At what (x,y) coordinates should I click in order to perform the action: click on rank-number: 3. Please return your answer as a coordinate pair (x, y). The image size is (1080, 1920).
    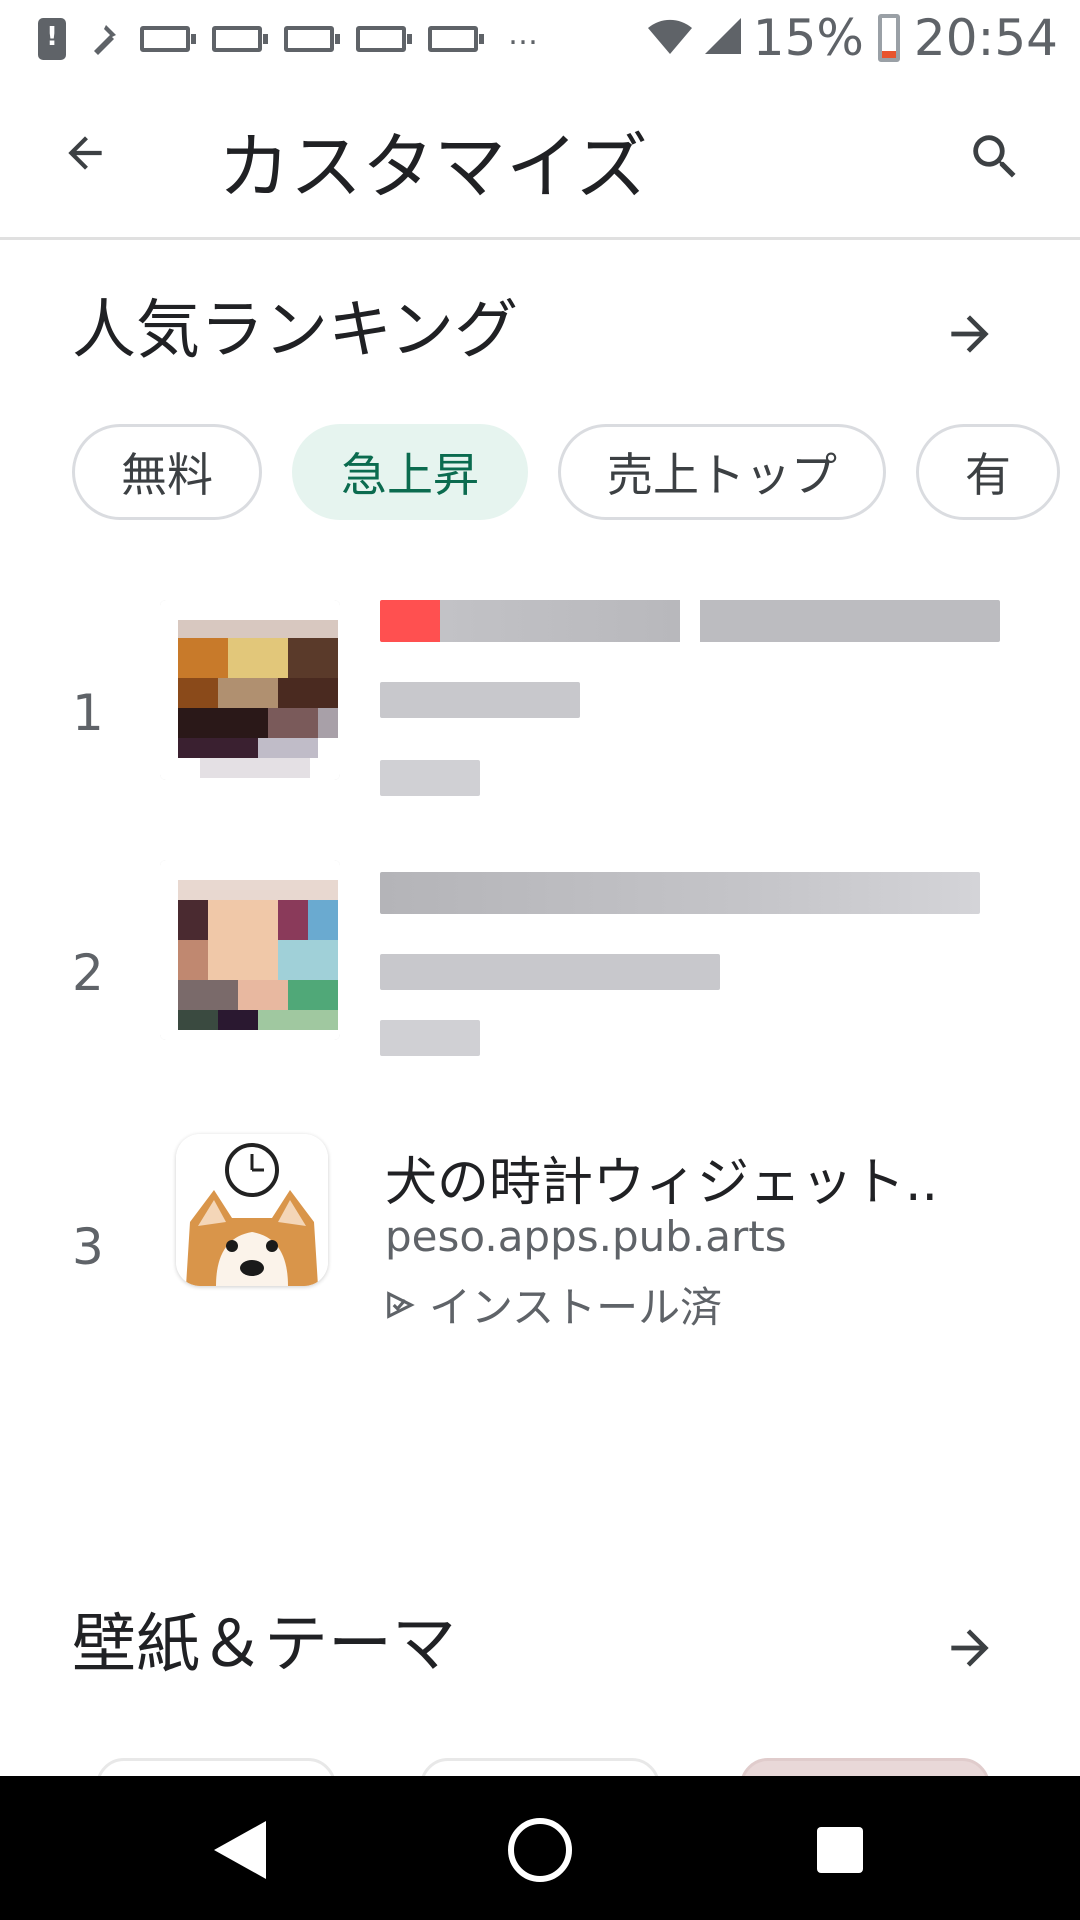
    Looking at the image, I should click on (88, 1247).